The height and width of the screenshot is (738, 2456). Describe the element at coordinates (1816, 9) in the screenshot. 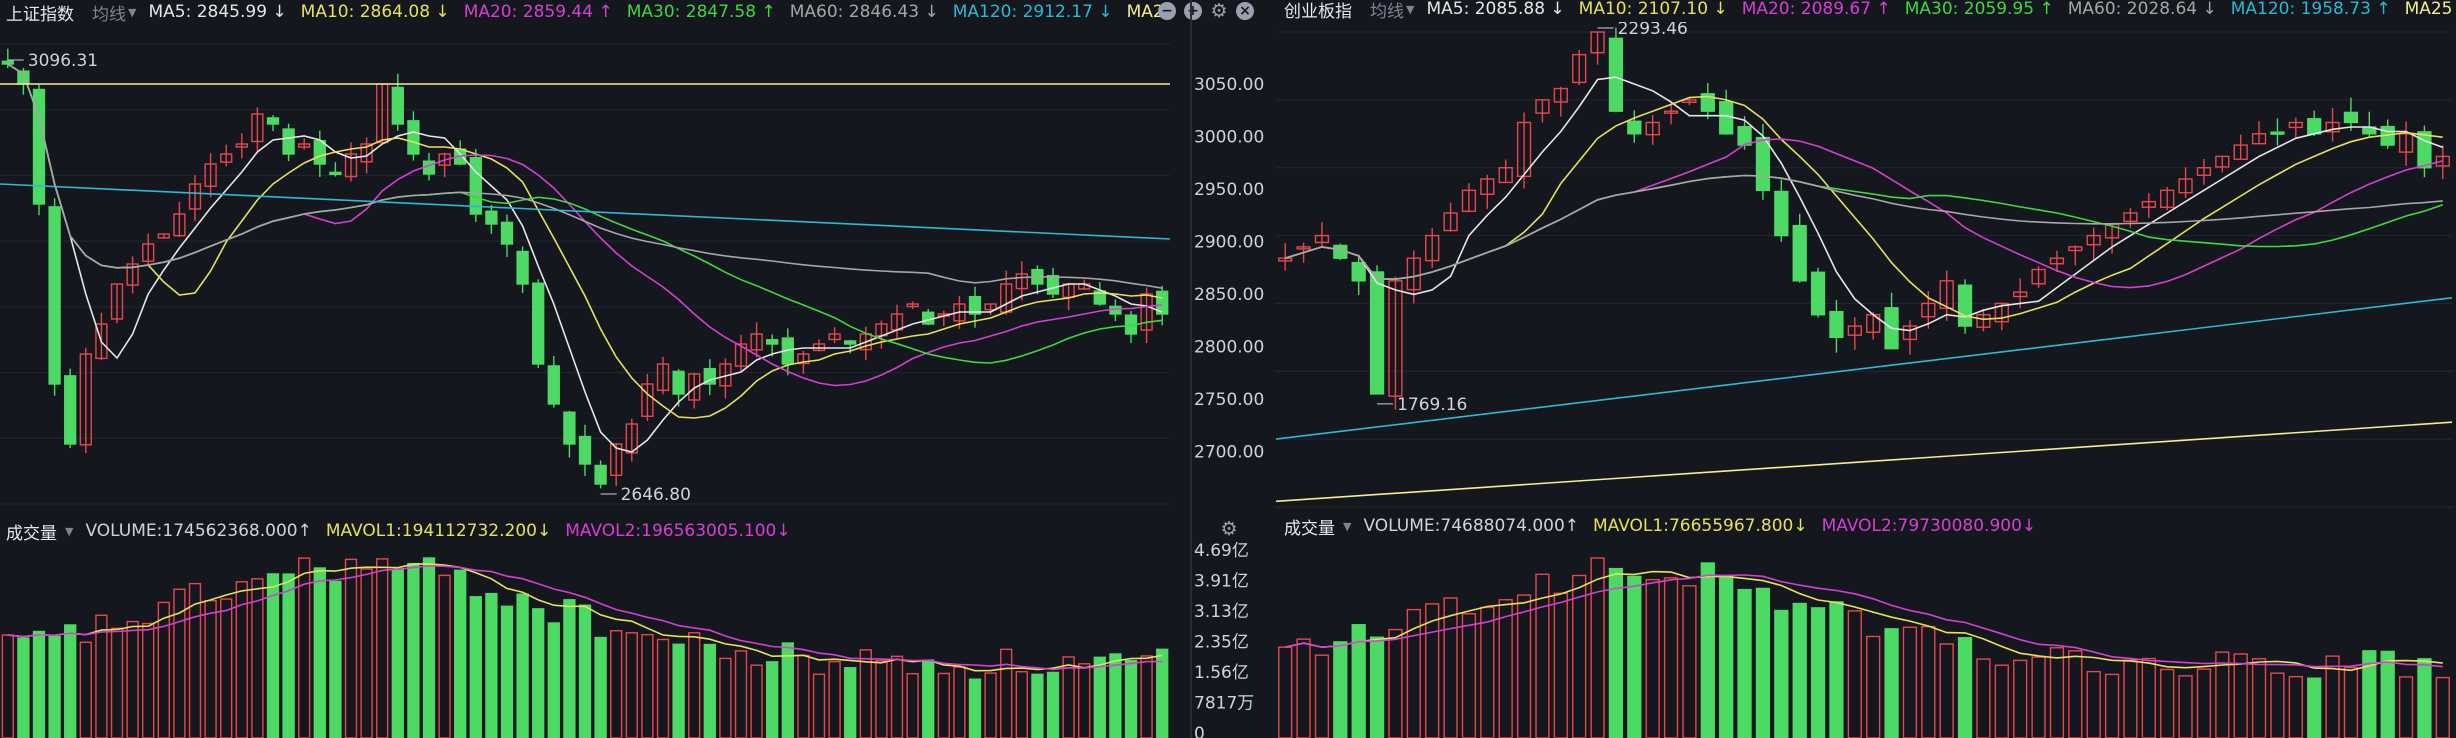

I see `ma20-label: MA20: 2089.67 ↑` at that location.